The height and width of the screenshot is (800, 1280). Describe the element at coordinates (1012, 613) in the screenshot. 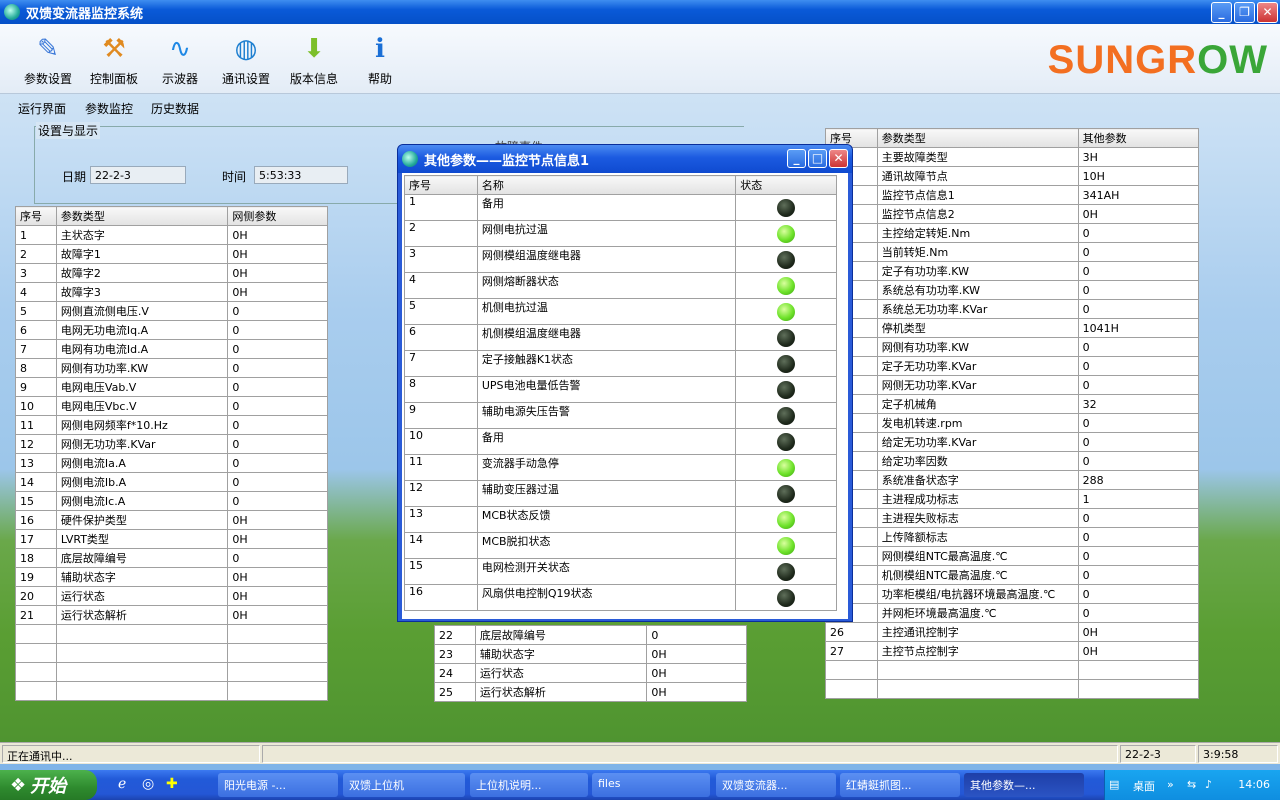

I see `table-row: 25并网柜环境最高温度.℃0` at that location.